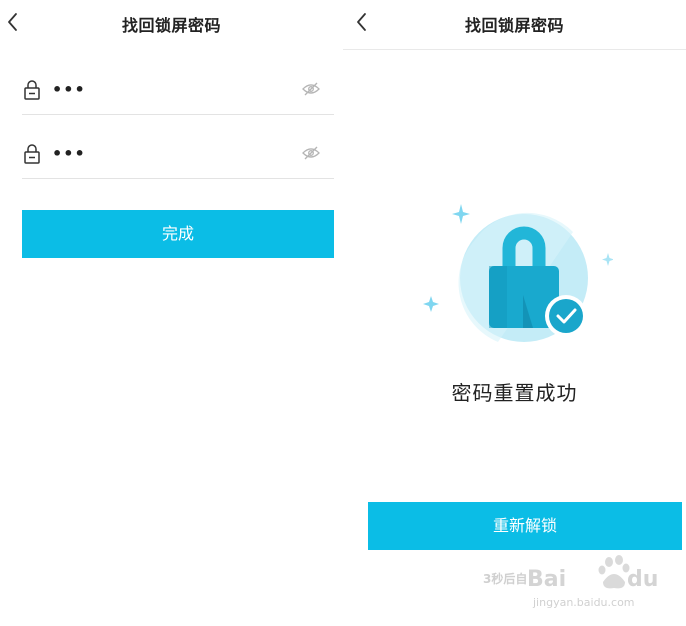 The image size is (686, 626). What do you see at coordinates (172, 153) in the screenshot?
I see `confirm-password-input` at bounding box center [172, 153].